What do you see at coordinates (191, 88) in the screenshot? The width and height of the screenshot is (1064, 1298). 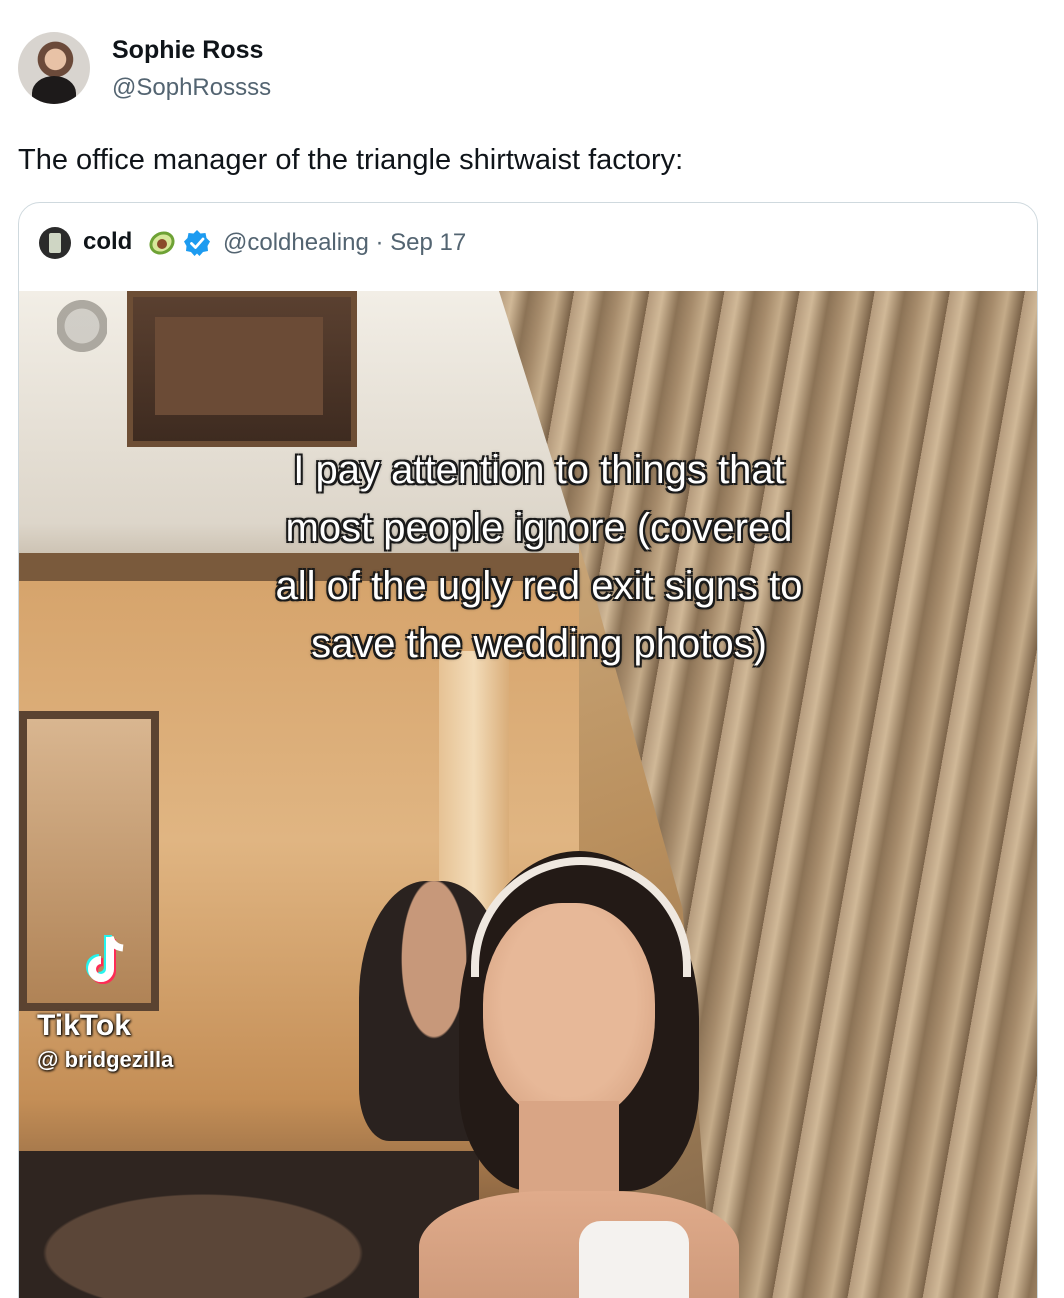 I see `author-handle: @SophRossss` at bounding box center [191, 88].